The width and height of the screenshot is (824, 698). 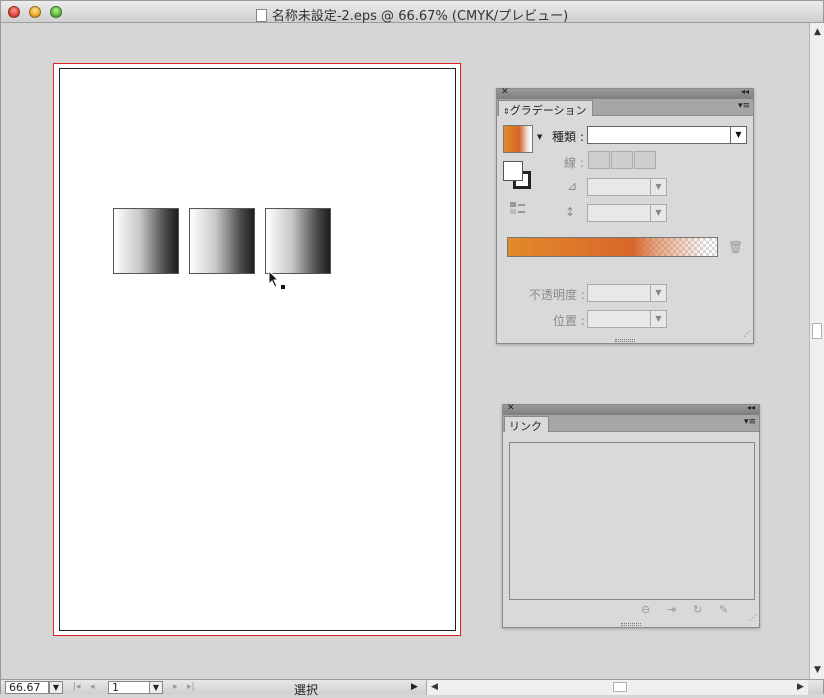 I want to click on stroke-within-button, so click(x=599, y=160).